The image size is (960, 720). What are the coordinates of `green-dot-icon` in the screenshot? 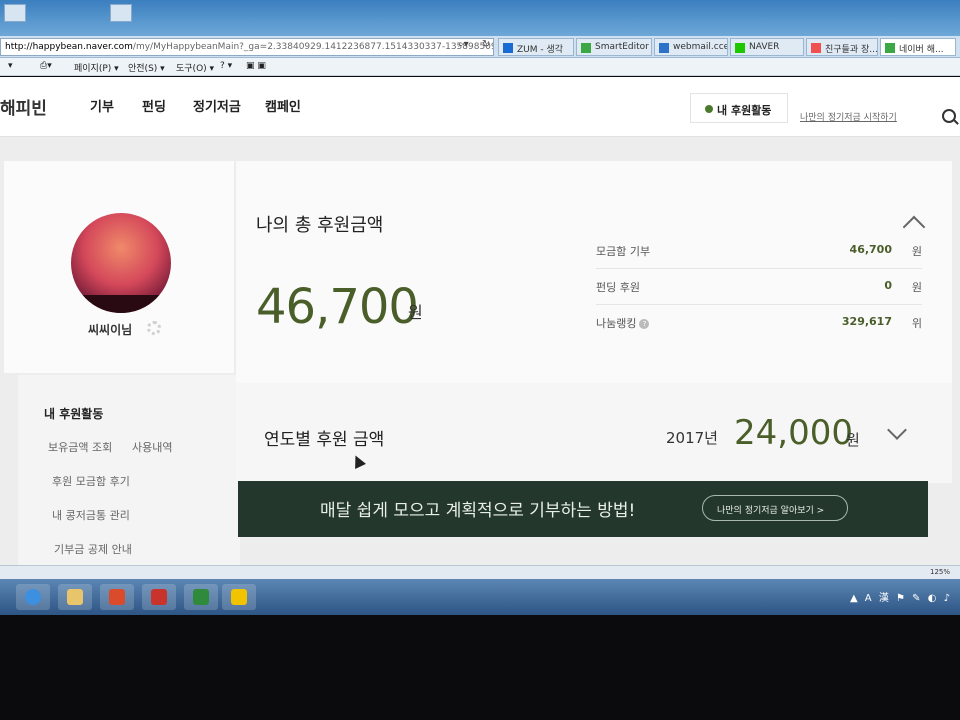 It's located at (709, 109).